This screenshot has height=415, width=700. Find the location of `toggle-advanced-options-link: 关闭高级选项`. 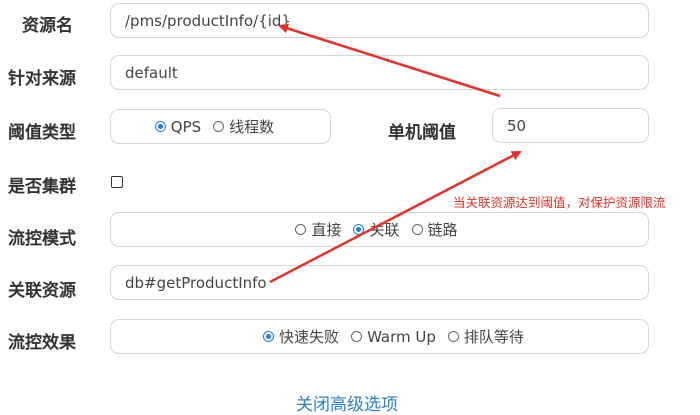

toggle-advanced-options-link: 关闭高级选项 is located at coordinates (347, 402).